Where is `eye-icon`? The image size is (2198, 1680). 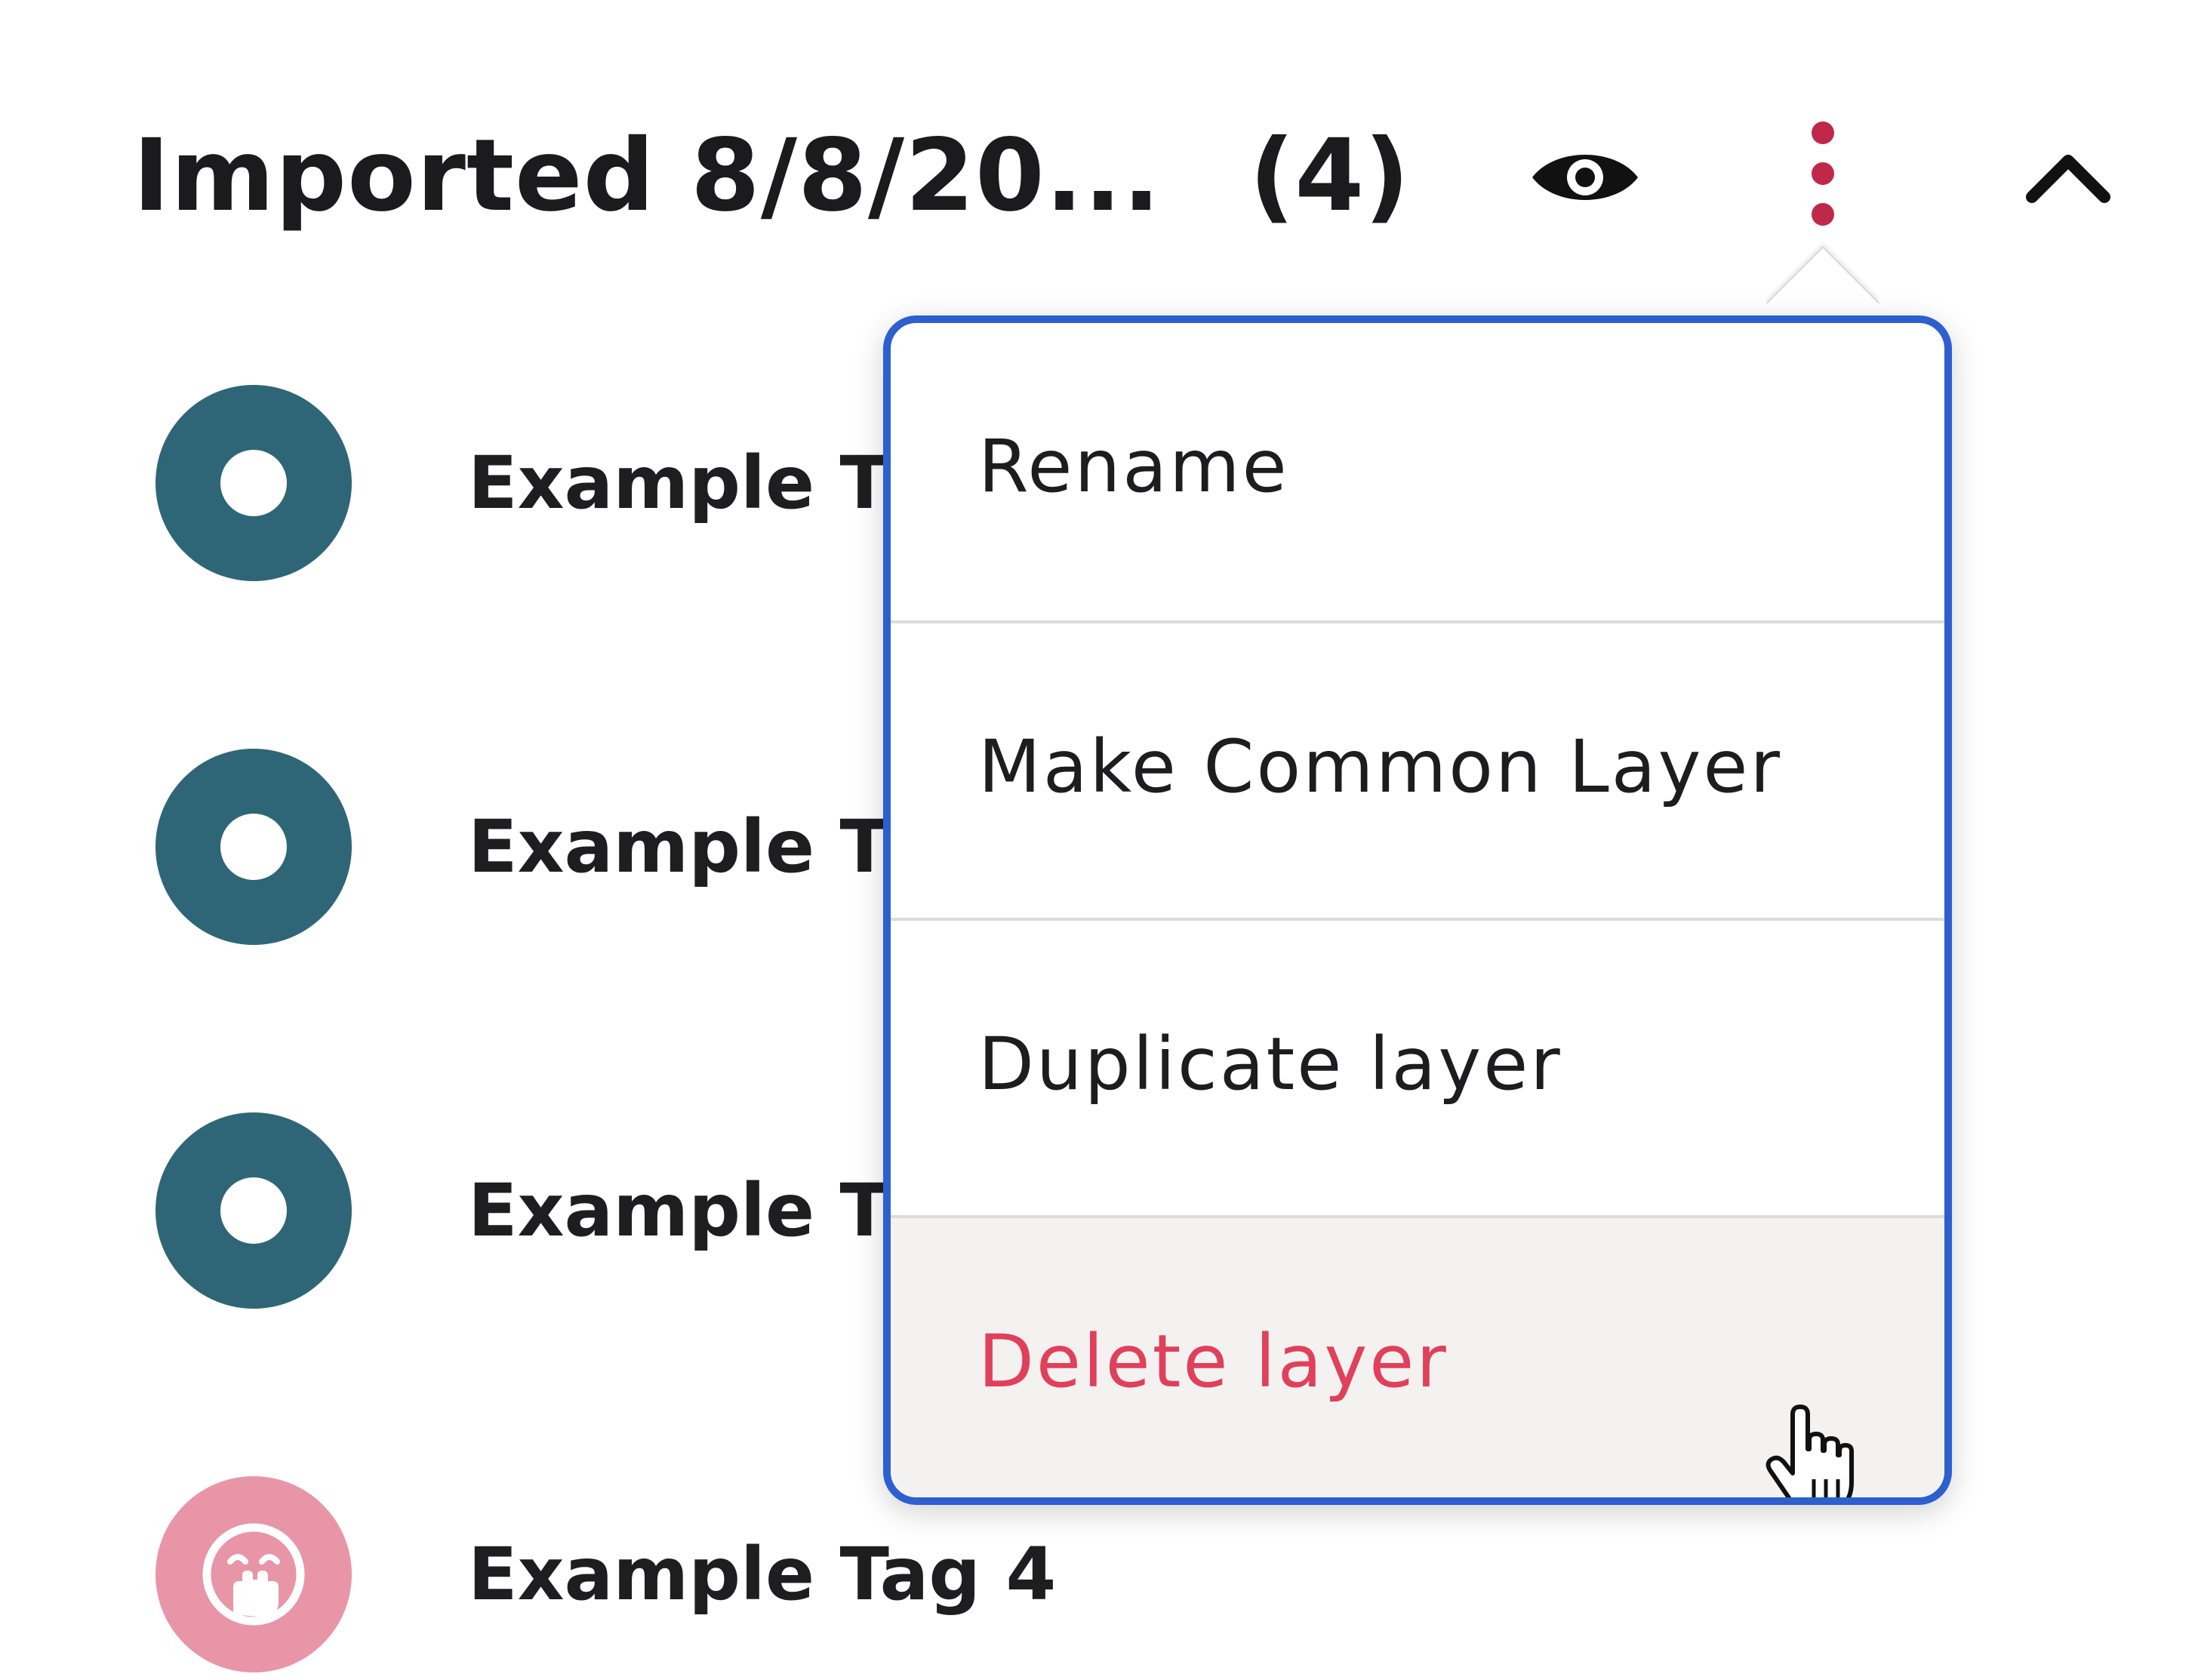
eye-icon is located at coordinates (1585, 177).